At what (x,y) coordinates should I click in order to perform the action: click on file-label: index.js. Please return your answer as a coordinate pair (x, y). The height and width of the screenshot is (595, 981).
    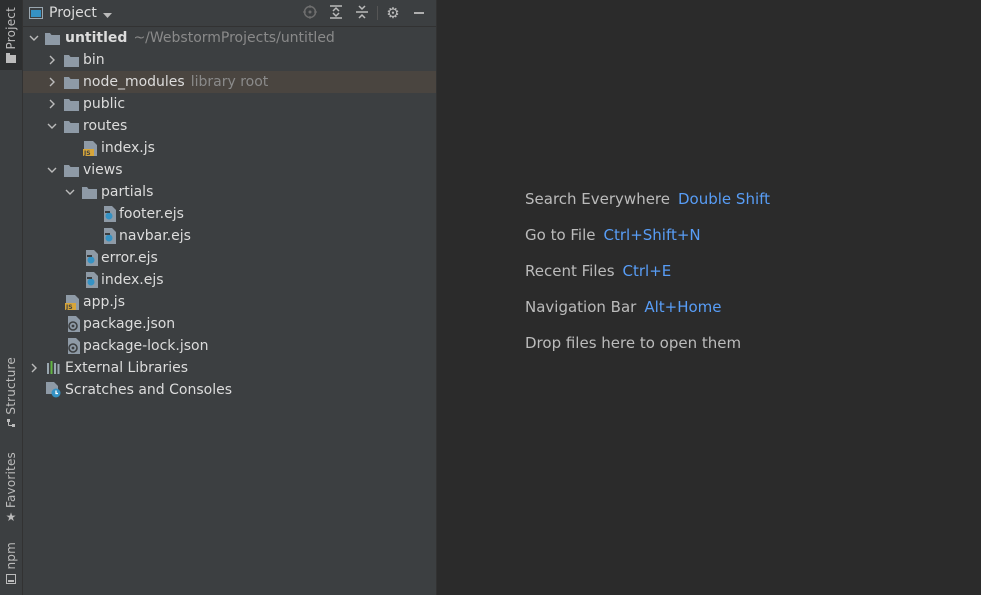
    Looking at the image, I should click on (128, 148).